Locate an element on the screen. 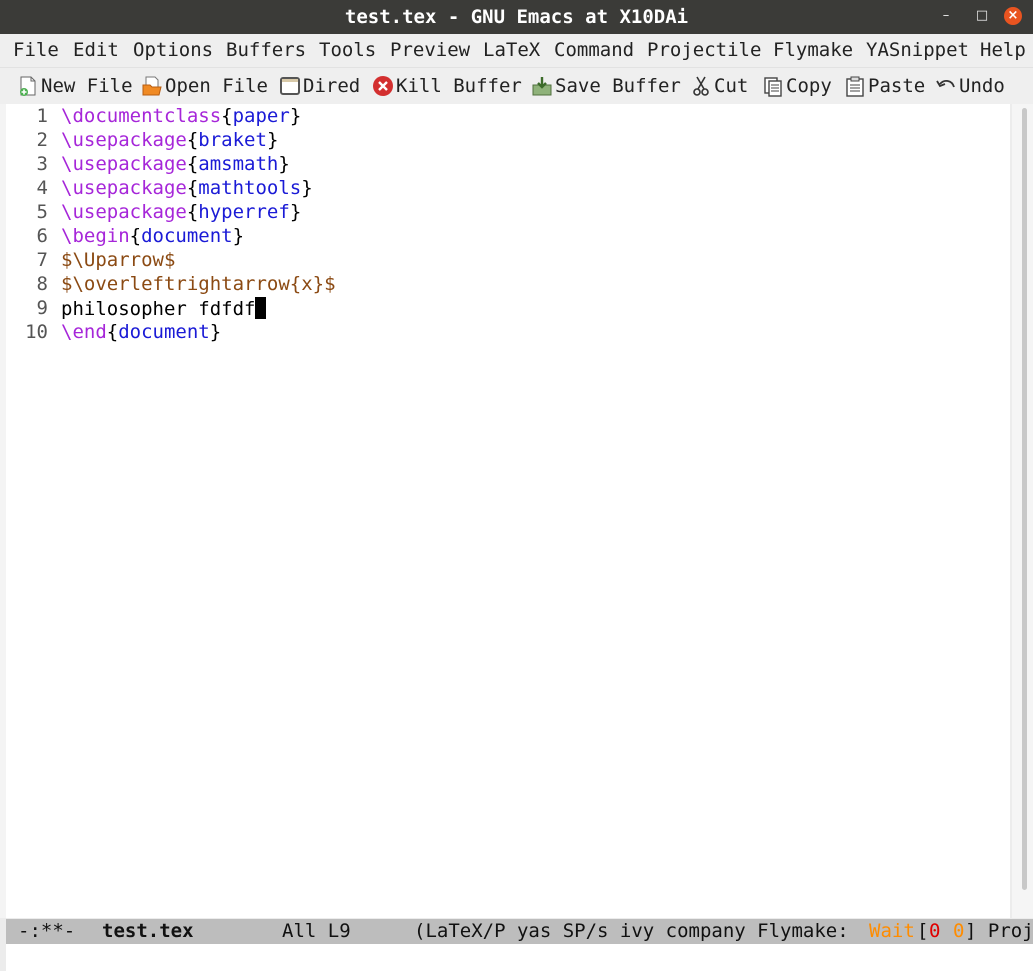 This screenshot has height=971, width=1033. undo-button: Undo is located at coordinates (970, 86).